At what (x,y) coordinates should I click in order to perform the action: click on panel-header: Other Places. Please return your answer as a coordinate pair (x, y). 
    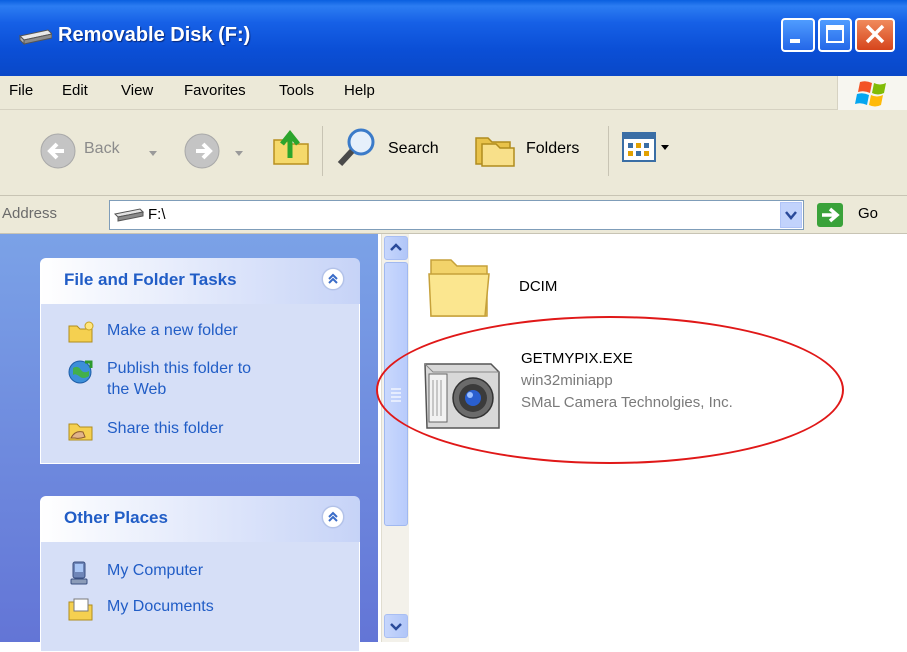
    Looking at the image, I should click on (200, 519).